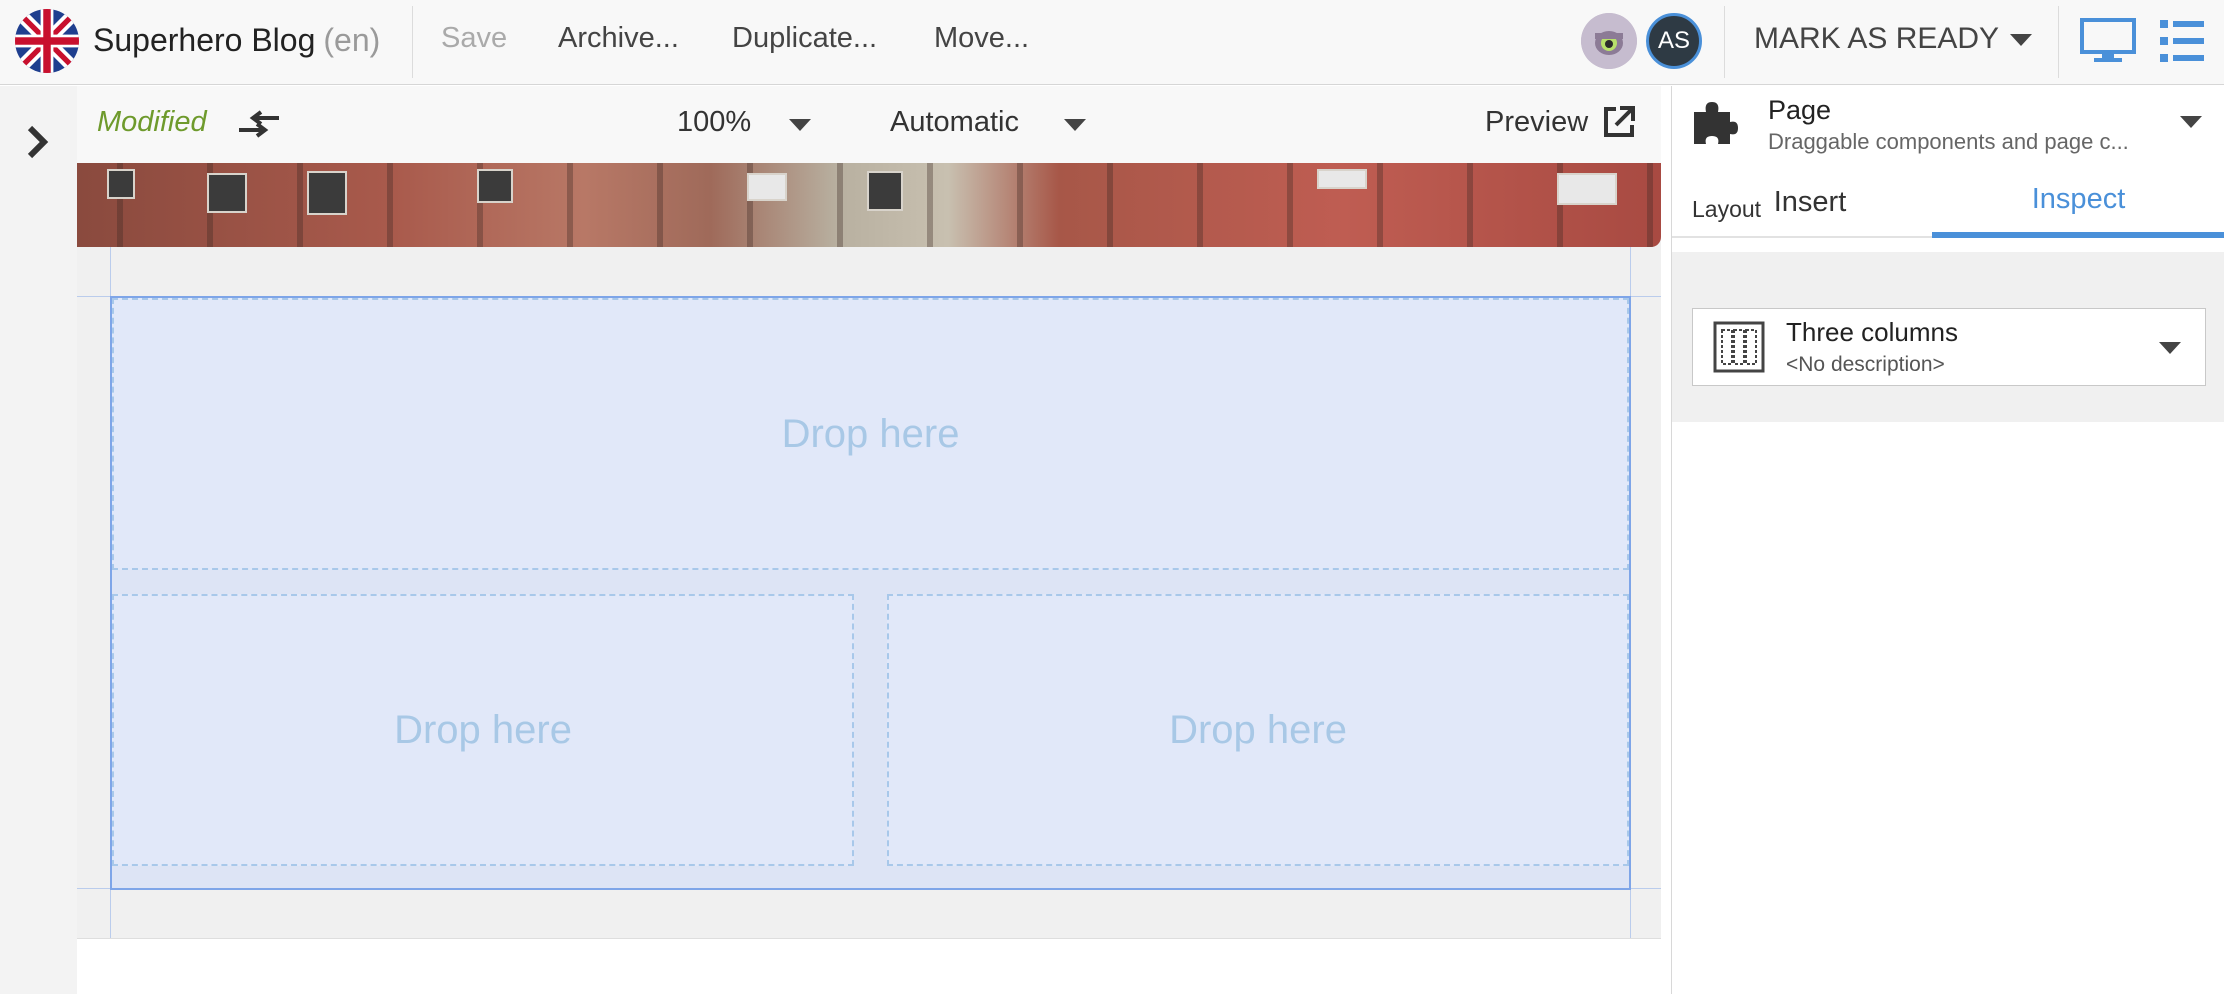 The height and width of the screenshot is (994, 2224). Describe the element at coordinates (204, 40) in the screenshot. I see `site-name: Superhero Blog` at that location.